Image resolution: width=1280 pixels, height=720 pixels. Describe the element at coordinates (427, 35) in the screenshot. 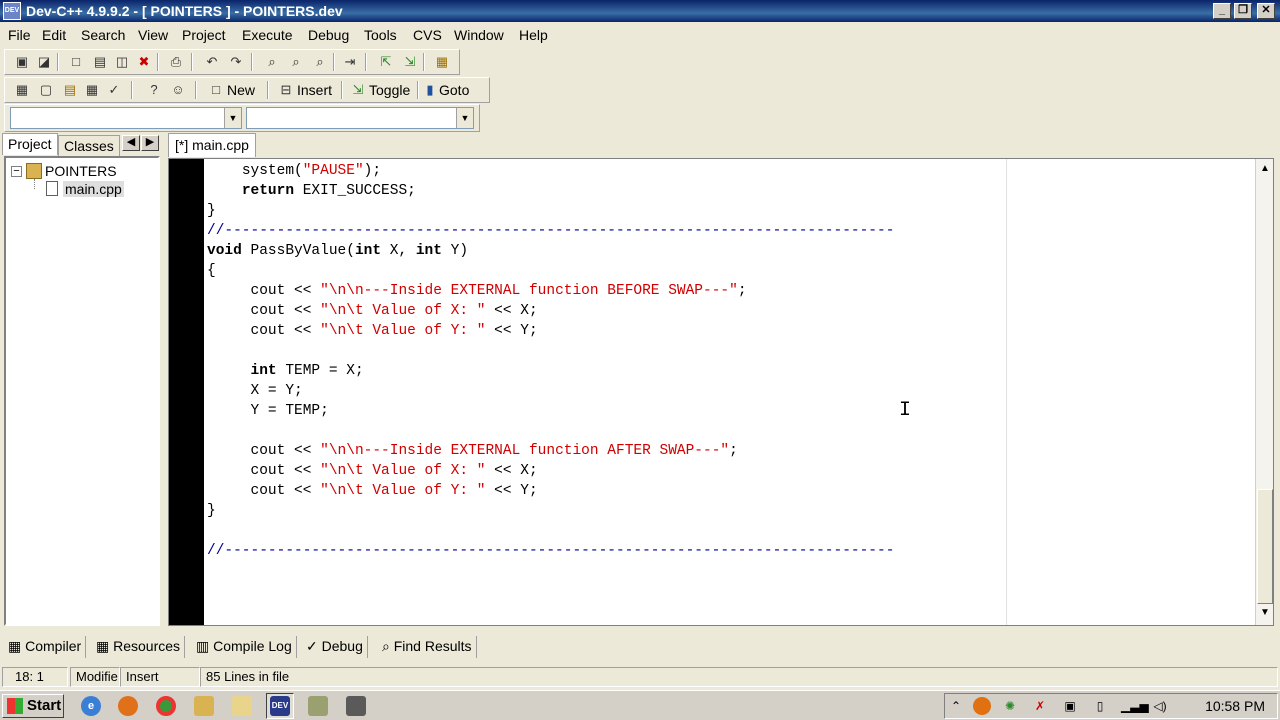

I see `menu-cvs: CVS` at that location.